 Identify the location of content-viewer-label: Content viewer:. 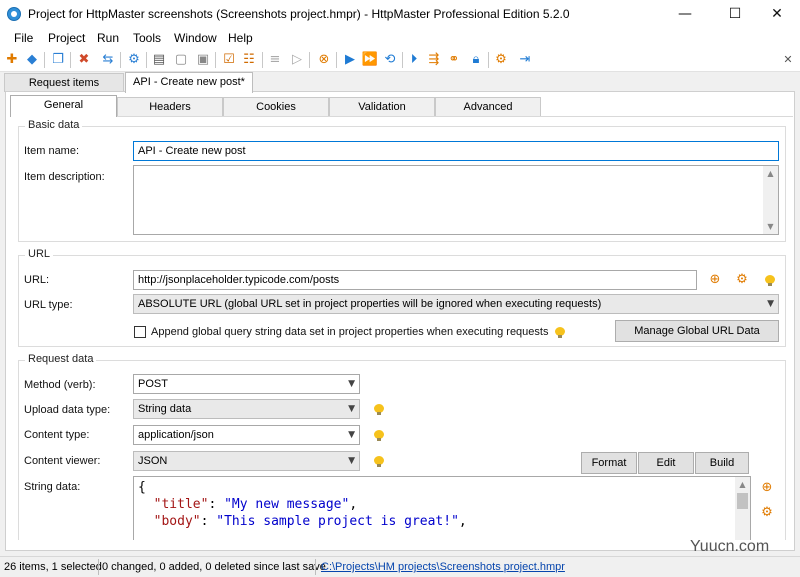
(62, 461).